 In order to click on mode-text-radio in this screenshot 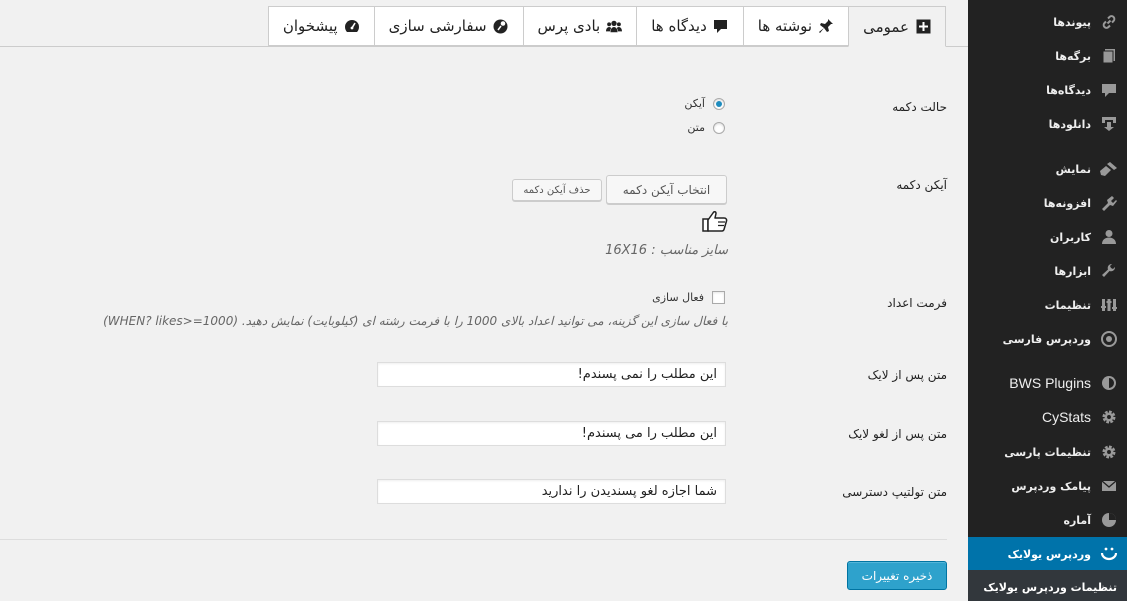, I will do `click(719, 127)`.